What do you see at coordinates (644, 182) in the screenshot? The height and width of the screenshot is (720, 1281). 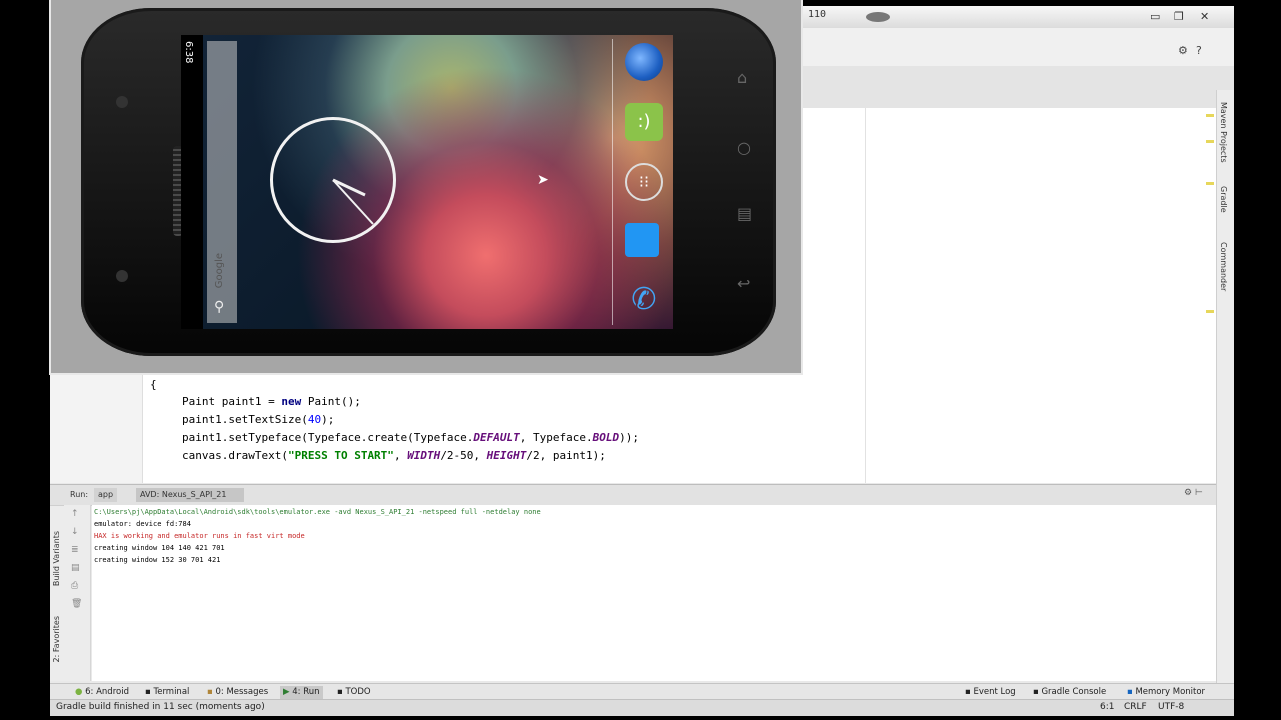 I see `apps-icon: ⁝⁝` at bounding box center [644, 182].